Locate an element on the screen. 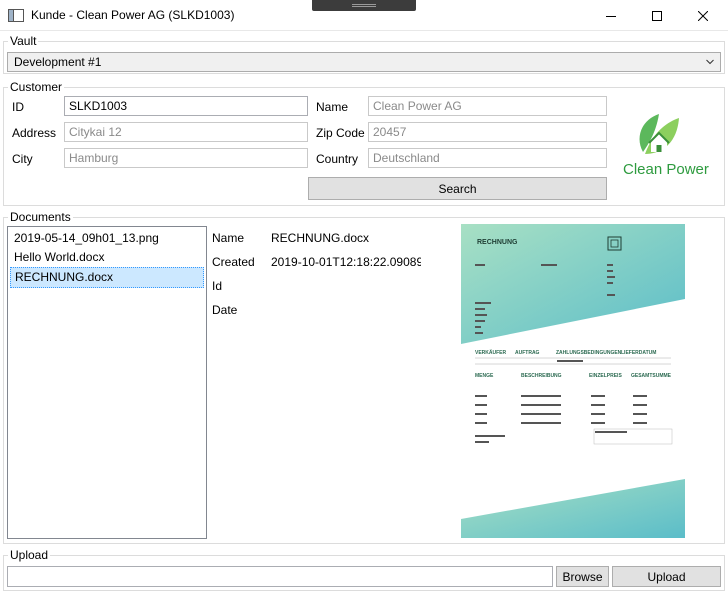 This screenshot has width=728, height=594. minimize-icon is located at coordinates (611, 16).